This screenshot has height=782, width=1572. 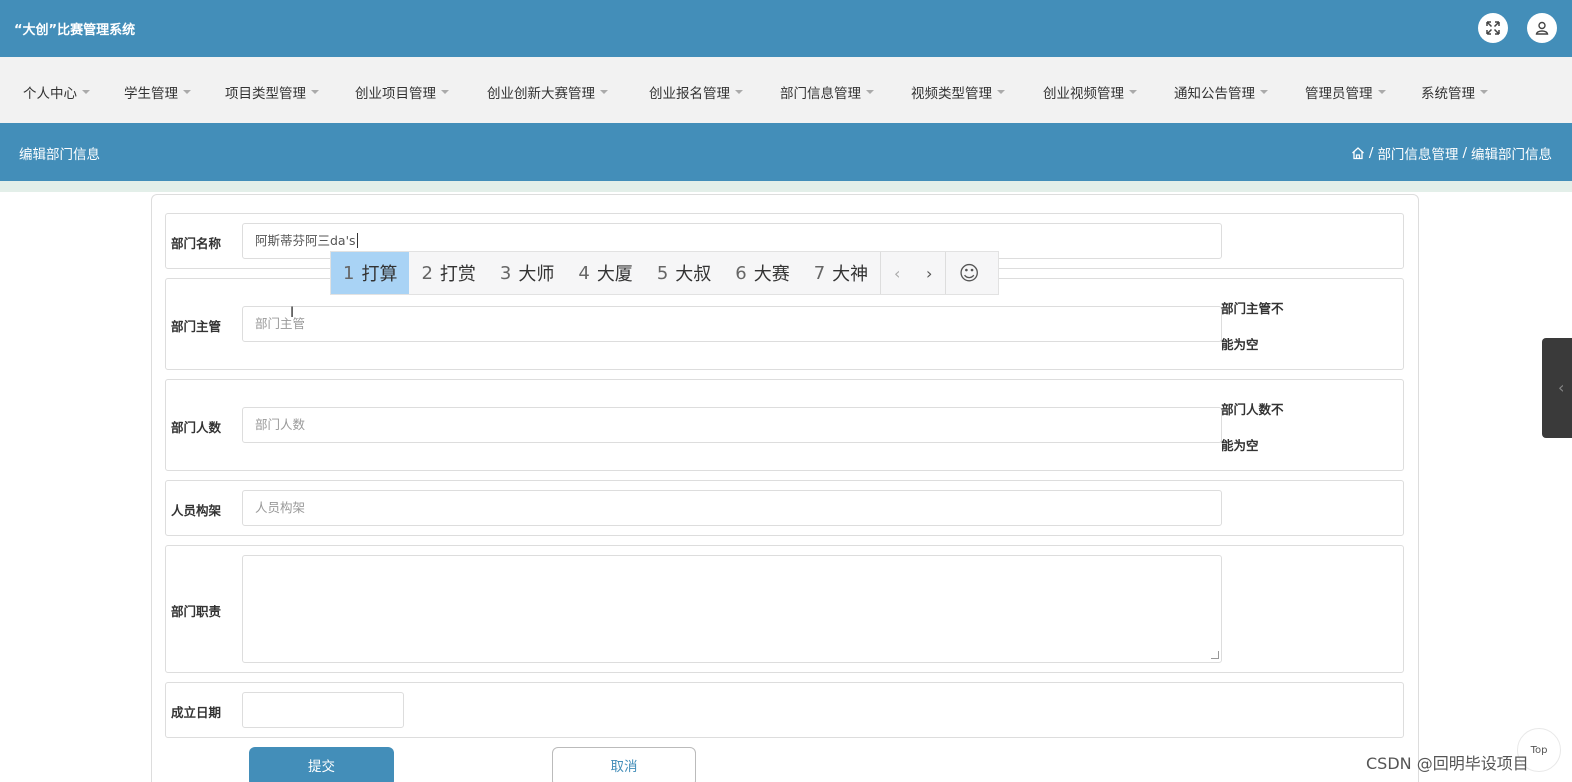 What do you see at coordinates (786, 186) in the screenshot?
I see `header-band` at bounding box center [786, 186].